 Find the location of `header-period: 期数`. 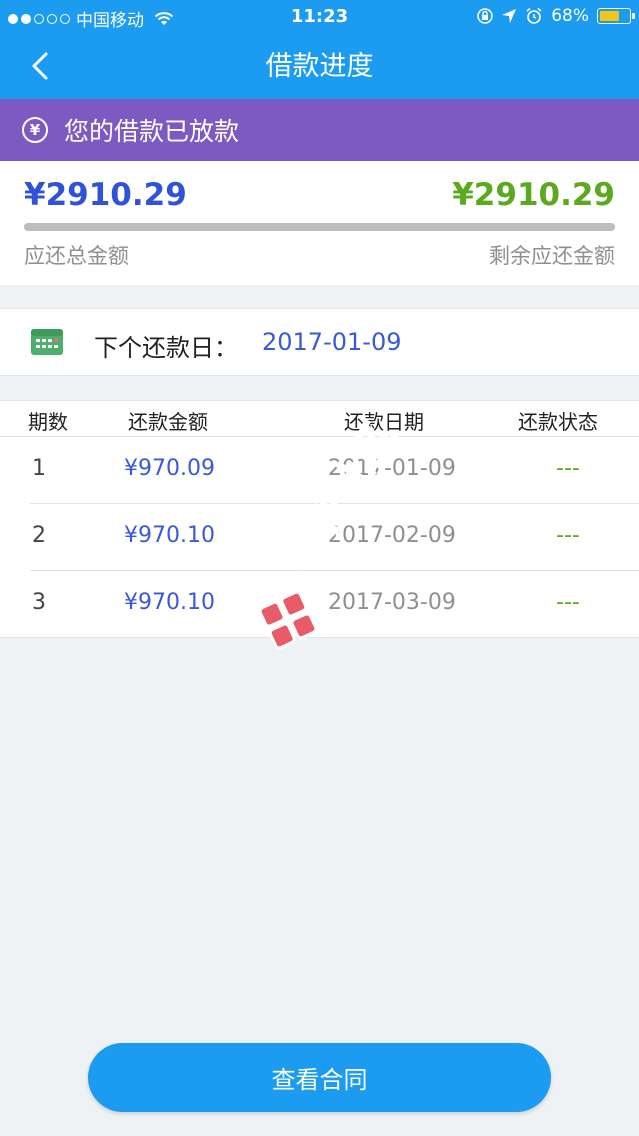

header-period: 期数 is located at coordinates (48, 422).